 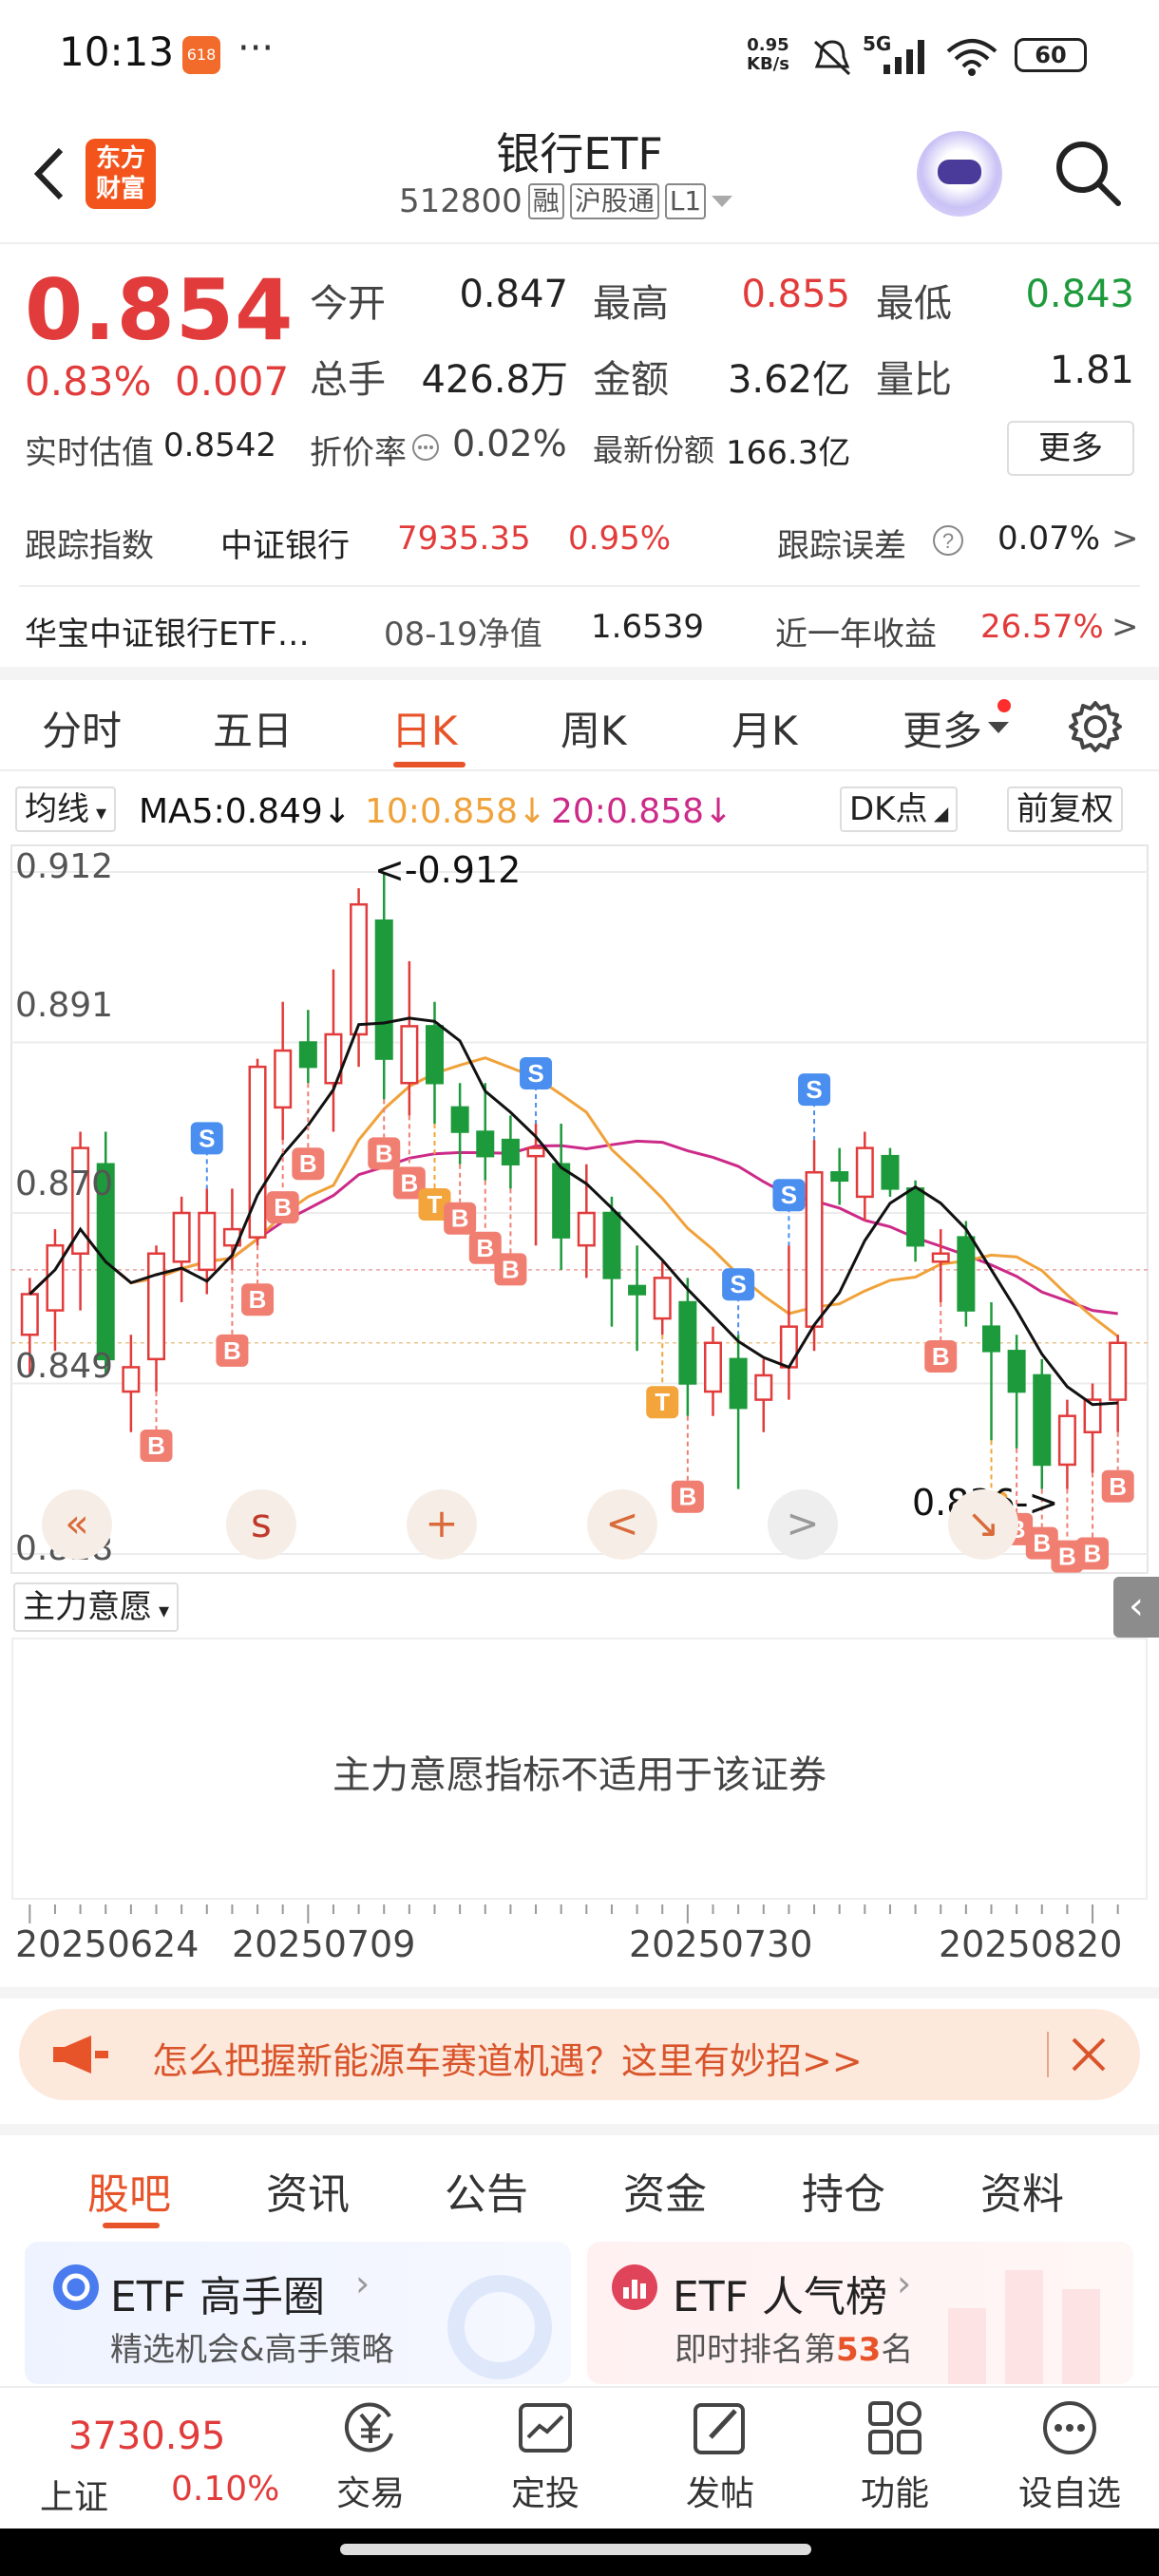 What do you see at coordinates (634, 2287) in the screenshot?
I see `bar-chart-icon` at bounding box center [634, 2287].